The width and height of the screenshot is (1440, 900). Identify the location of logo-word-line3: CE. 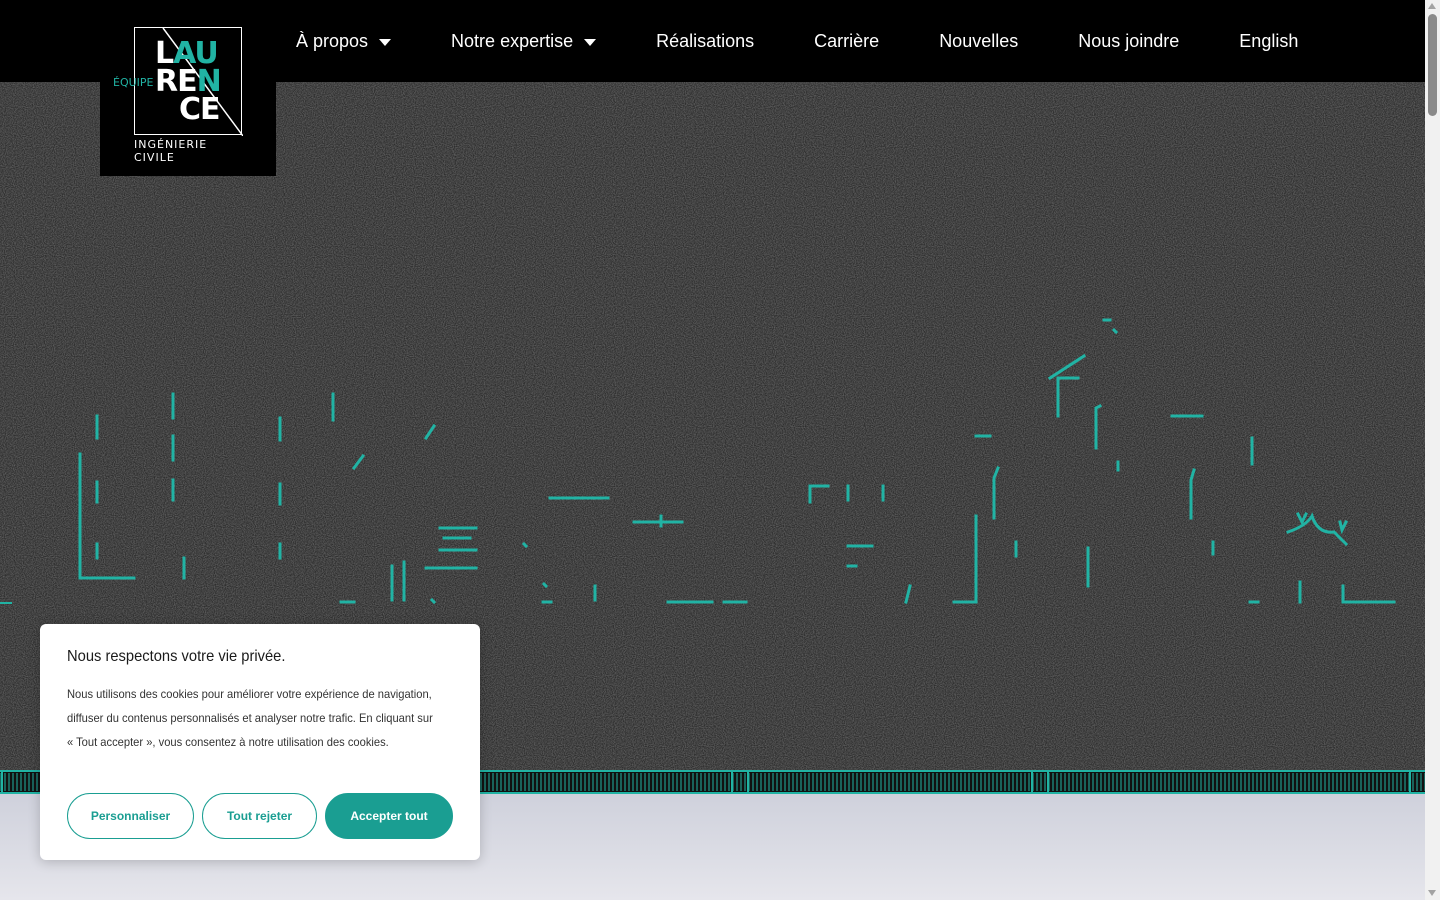
(200, 109).